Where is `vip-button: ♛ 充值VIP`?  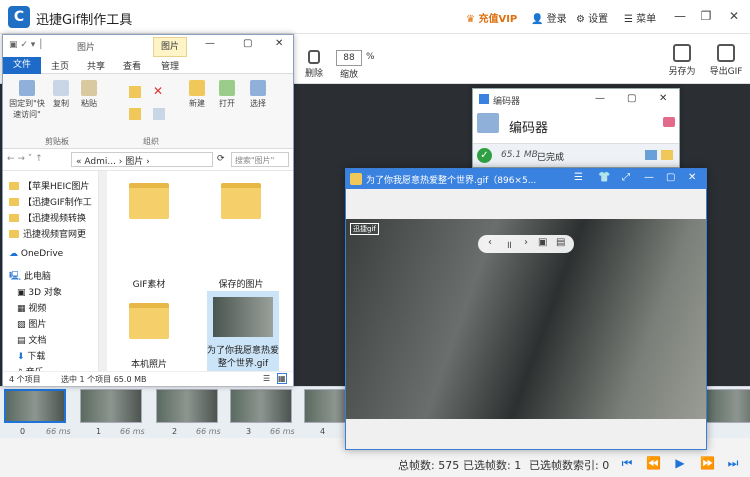
vip-button: ♛ 充值VIP is located at coordinates (491, 17).